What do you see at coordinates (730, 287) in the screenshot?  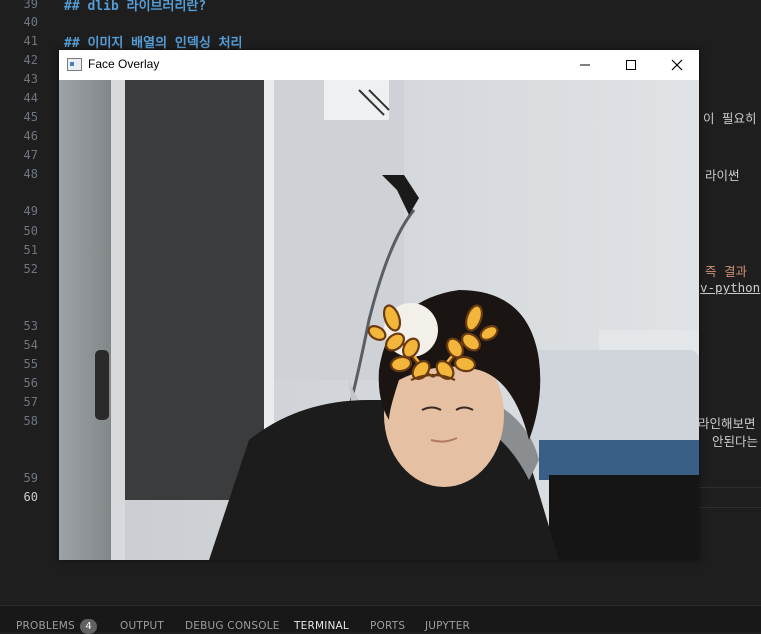 I see `code-link: v-python` at bounding box center [730, 287].